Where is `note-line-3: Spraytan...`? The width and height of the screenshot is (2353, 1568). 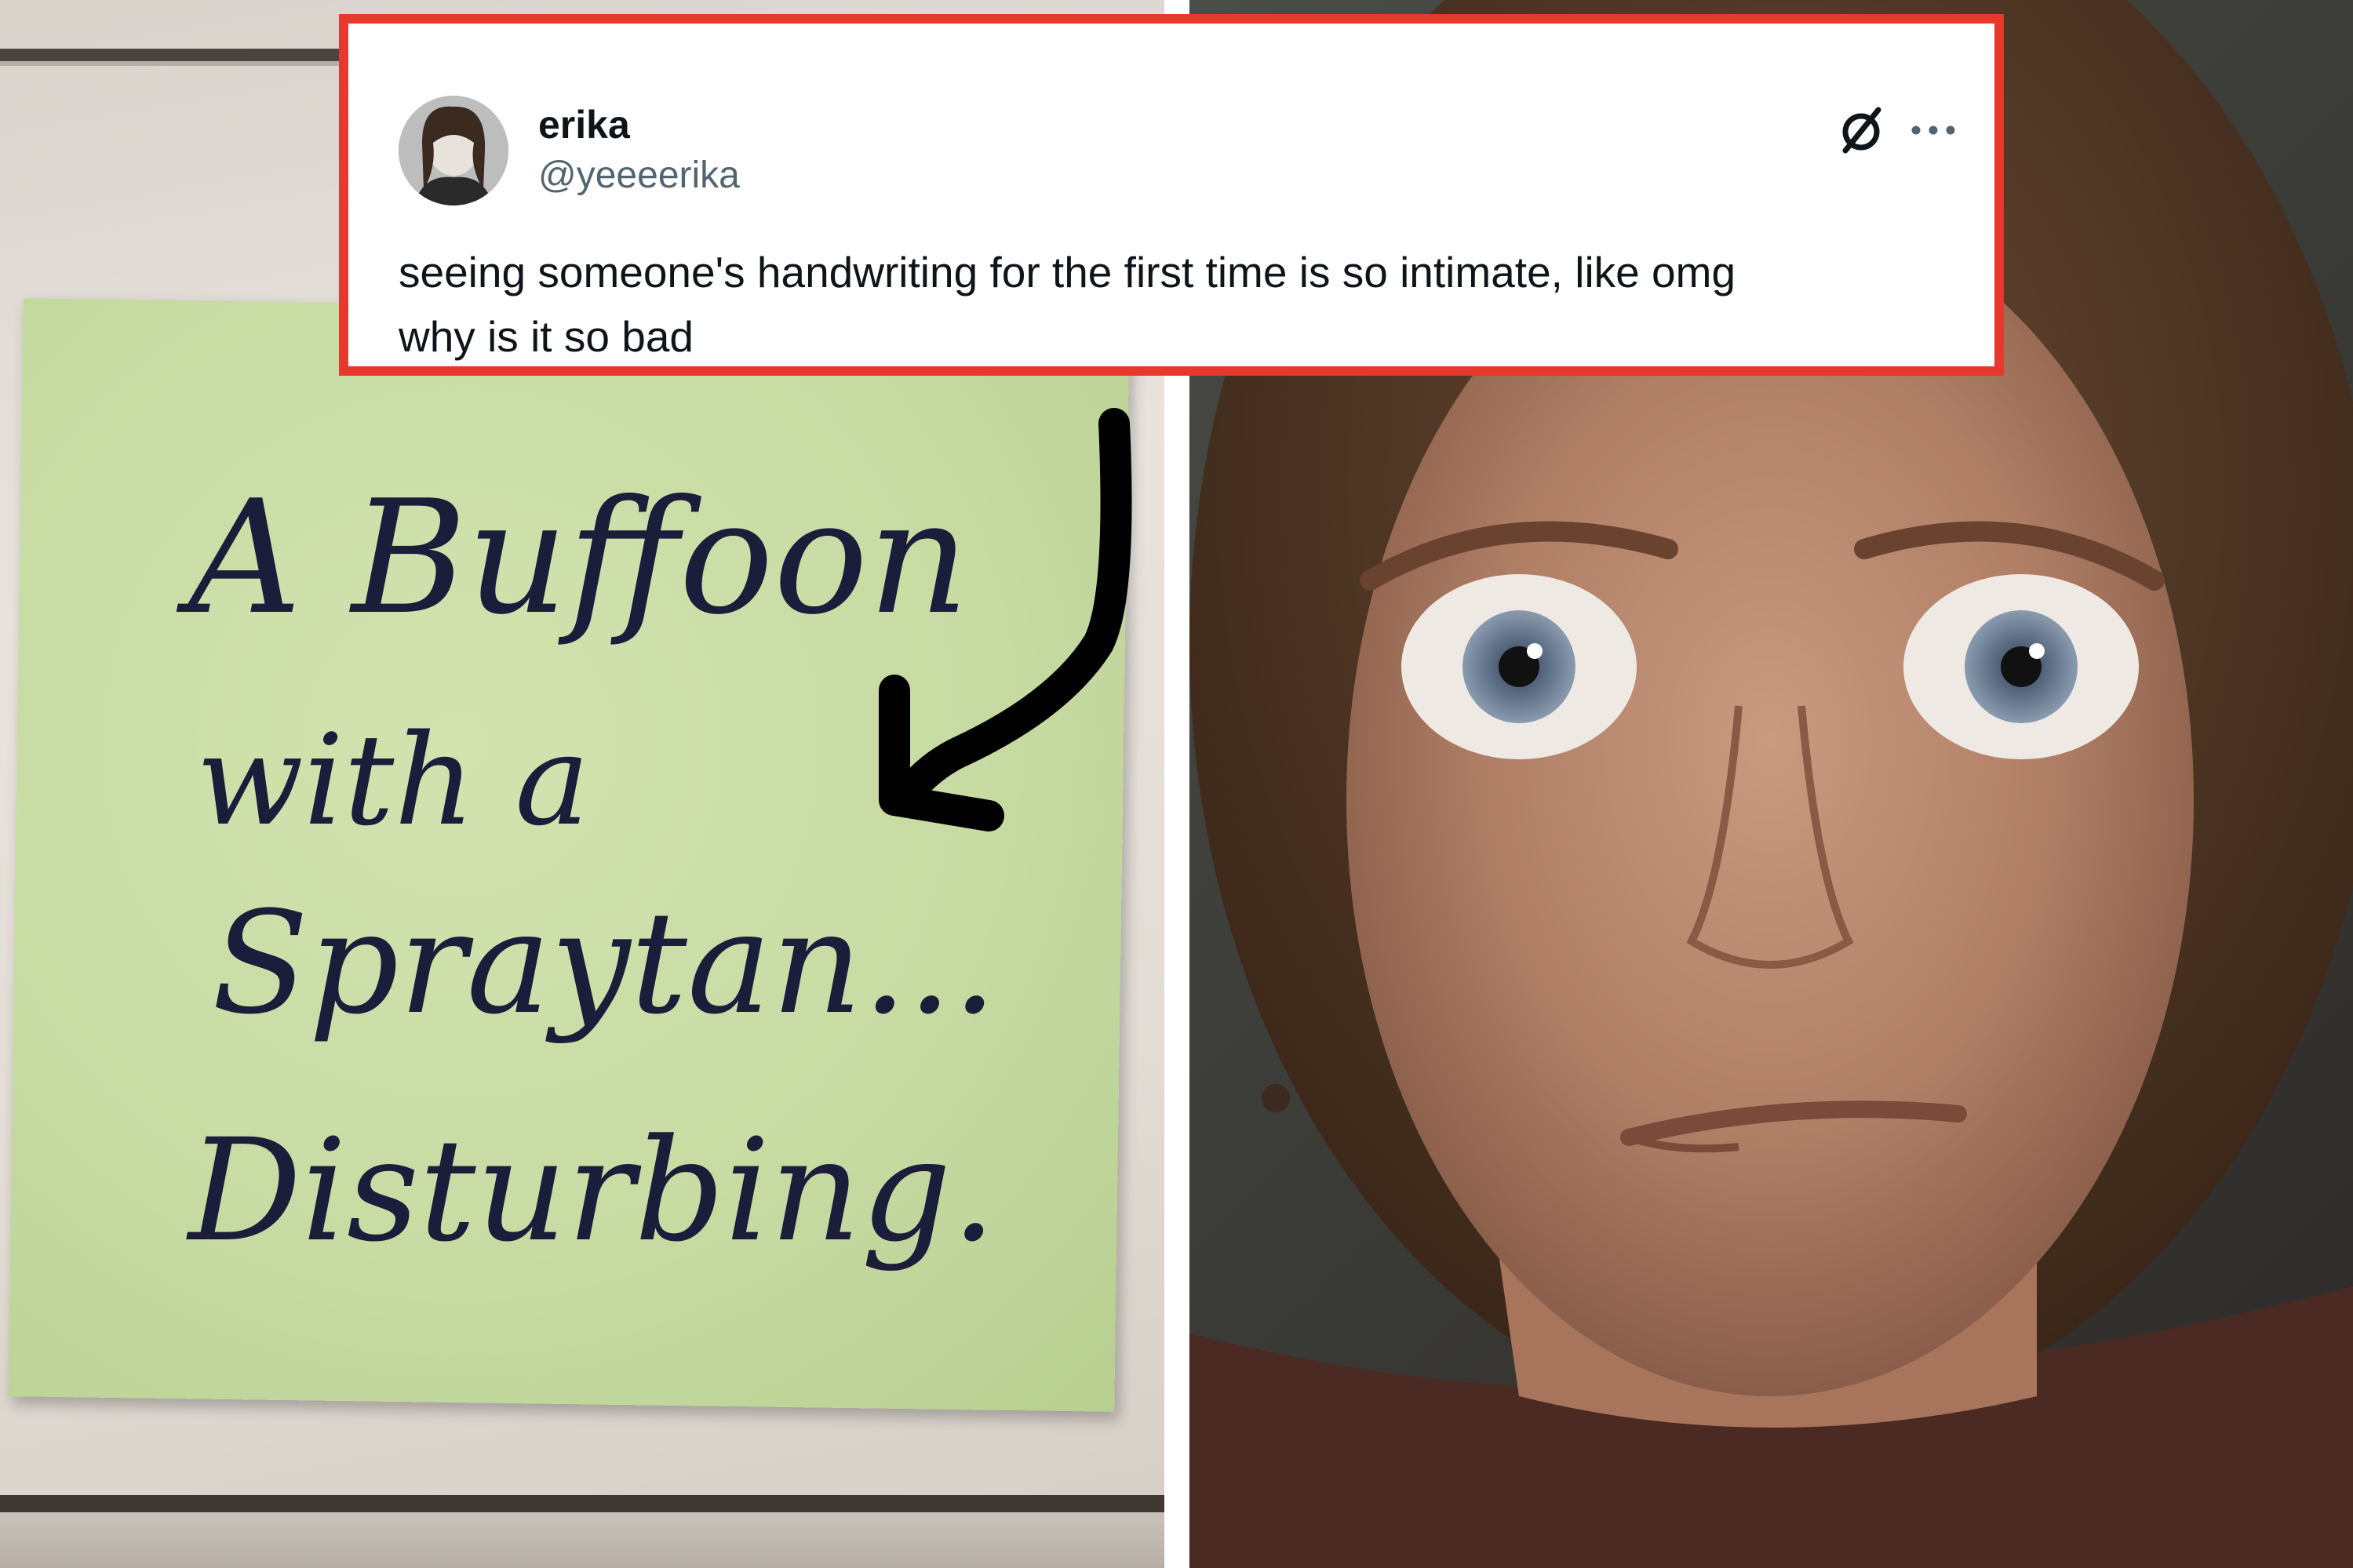
note-line-3: Spraytan... is located at coordinates (604, 964).